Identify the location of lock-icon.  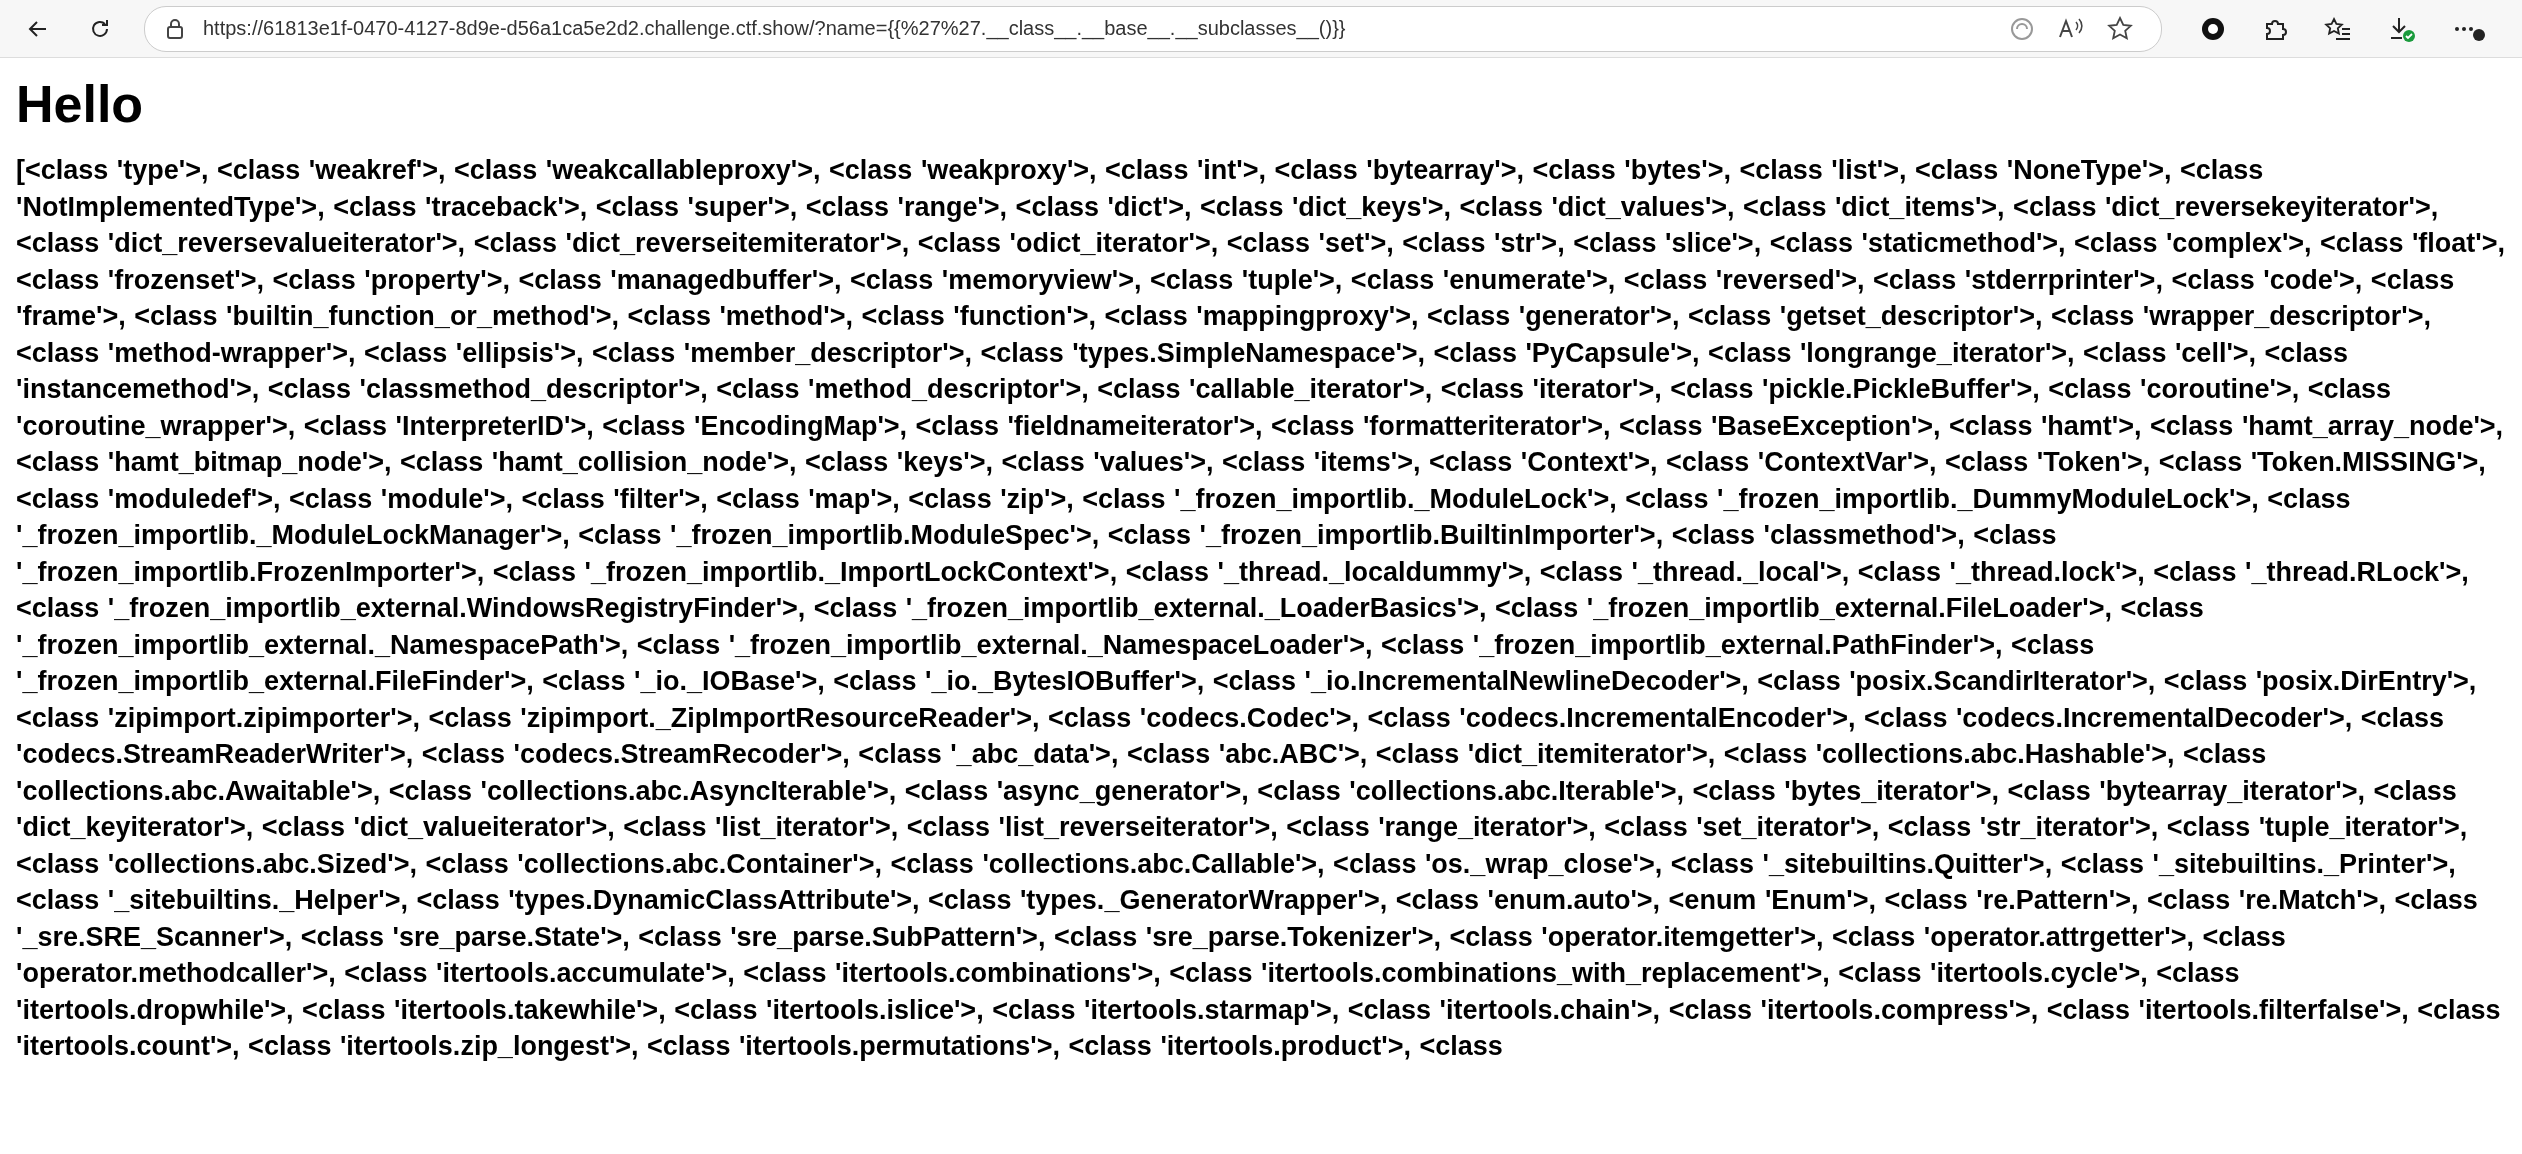
(175, 28).